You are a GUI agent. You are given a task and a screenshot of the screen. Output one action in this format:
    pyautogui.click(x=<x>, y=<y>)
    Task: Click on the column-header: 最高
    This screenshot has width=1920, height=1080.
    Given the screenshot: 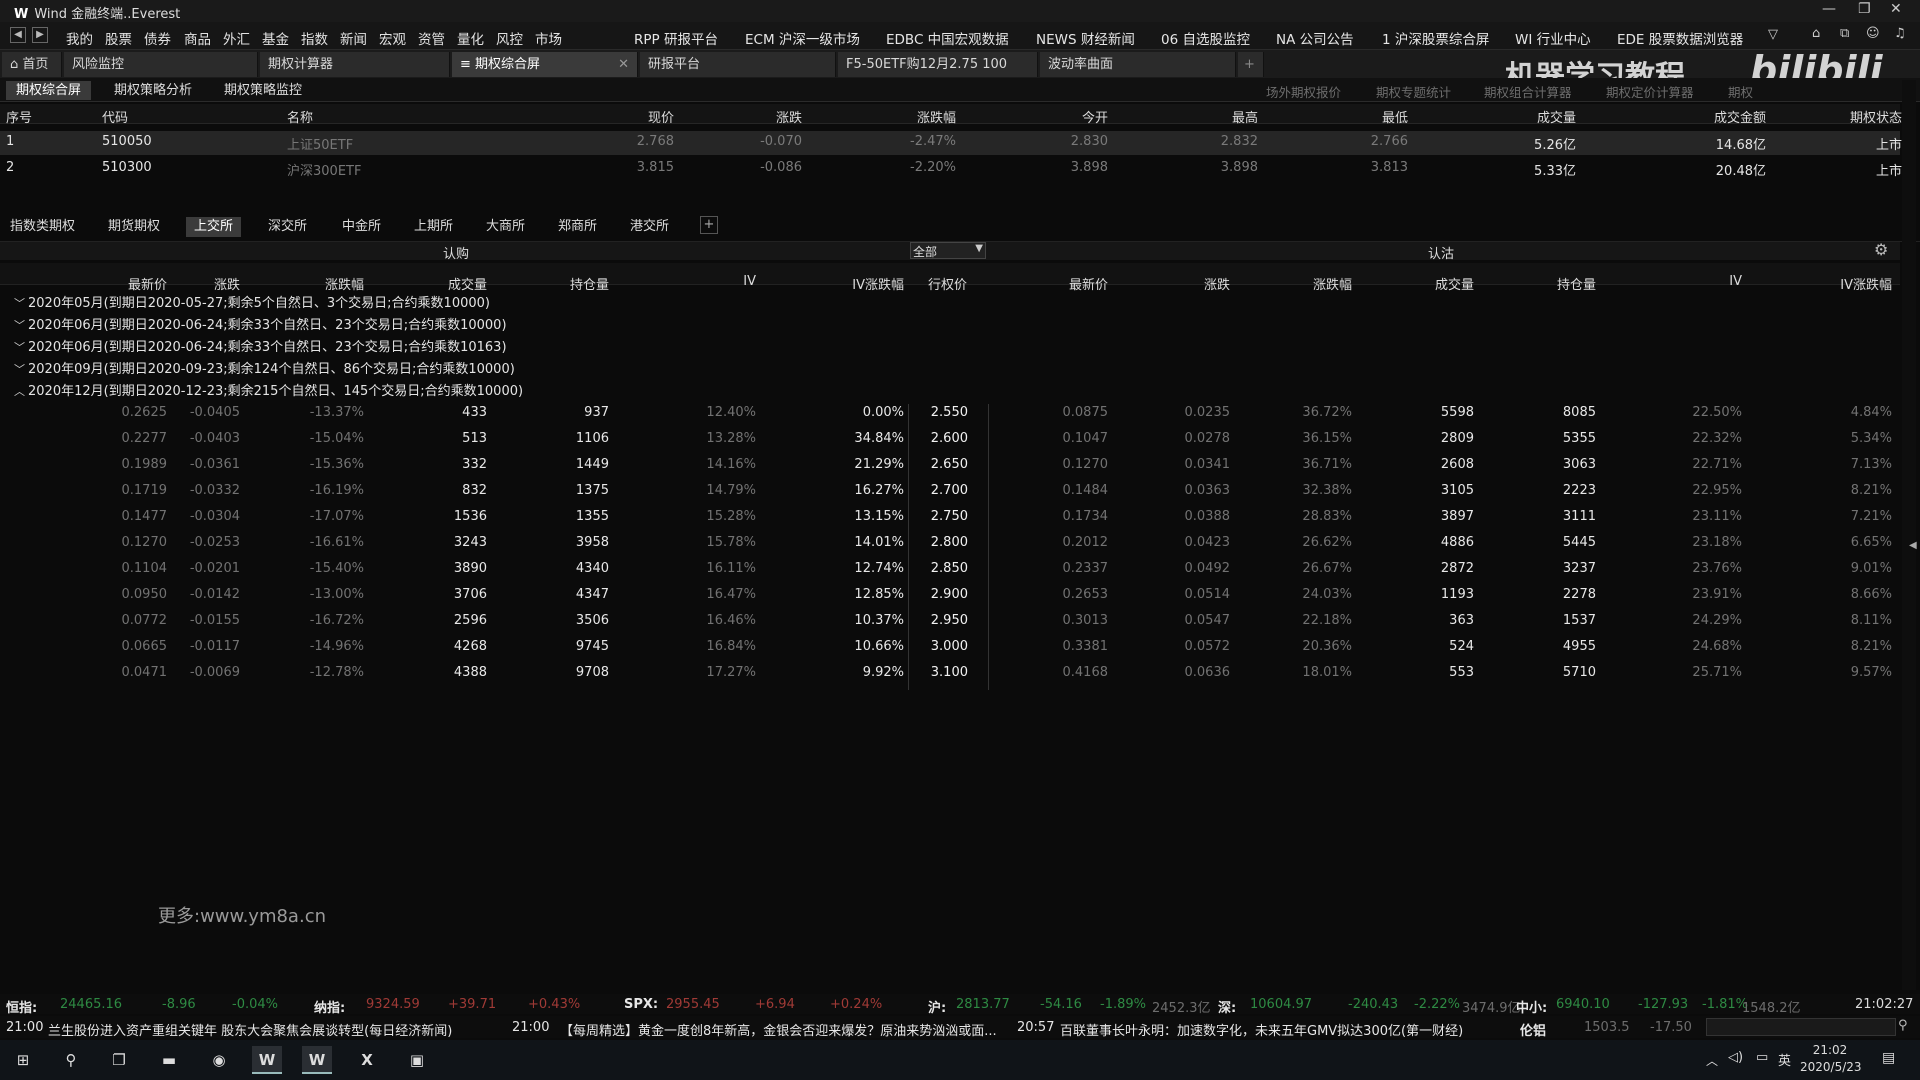 What is the action you would take?
    pyautogui.click(x=1189, y=116)
    